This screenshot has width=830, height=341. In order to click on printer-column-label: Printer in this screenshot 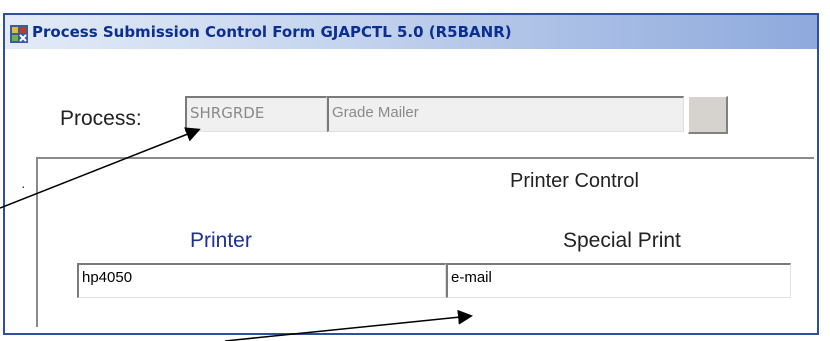, I will do `click(221, 240)`.